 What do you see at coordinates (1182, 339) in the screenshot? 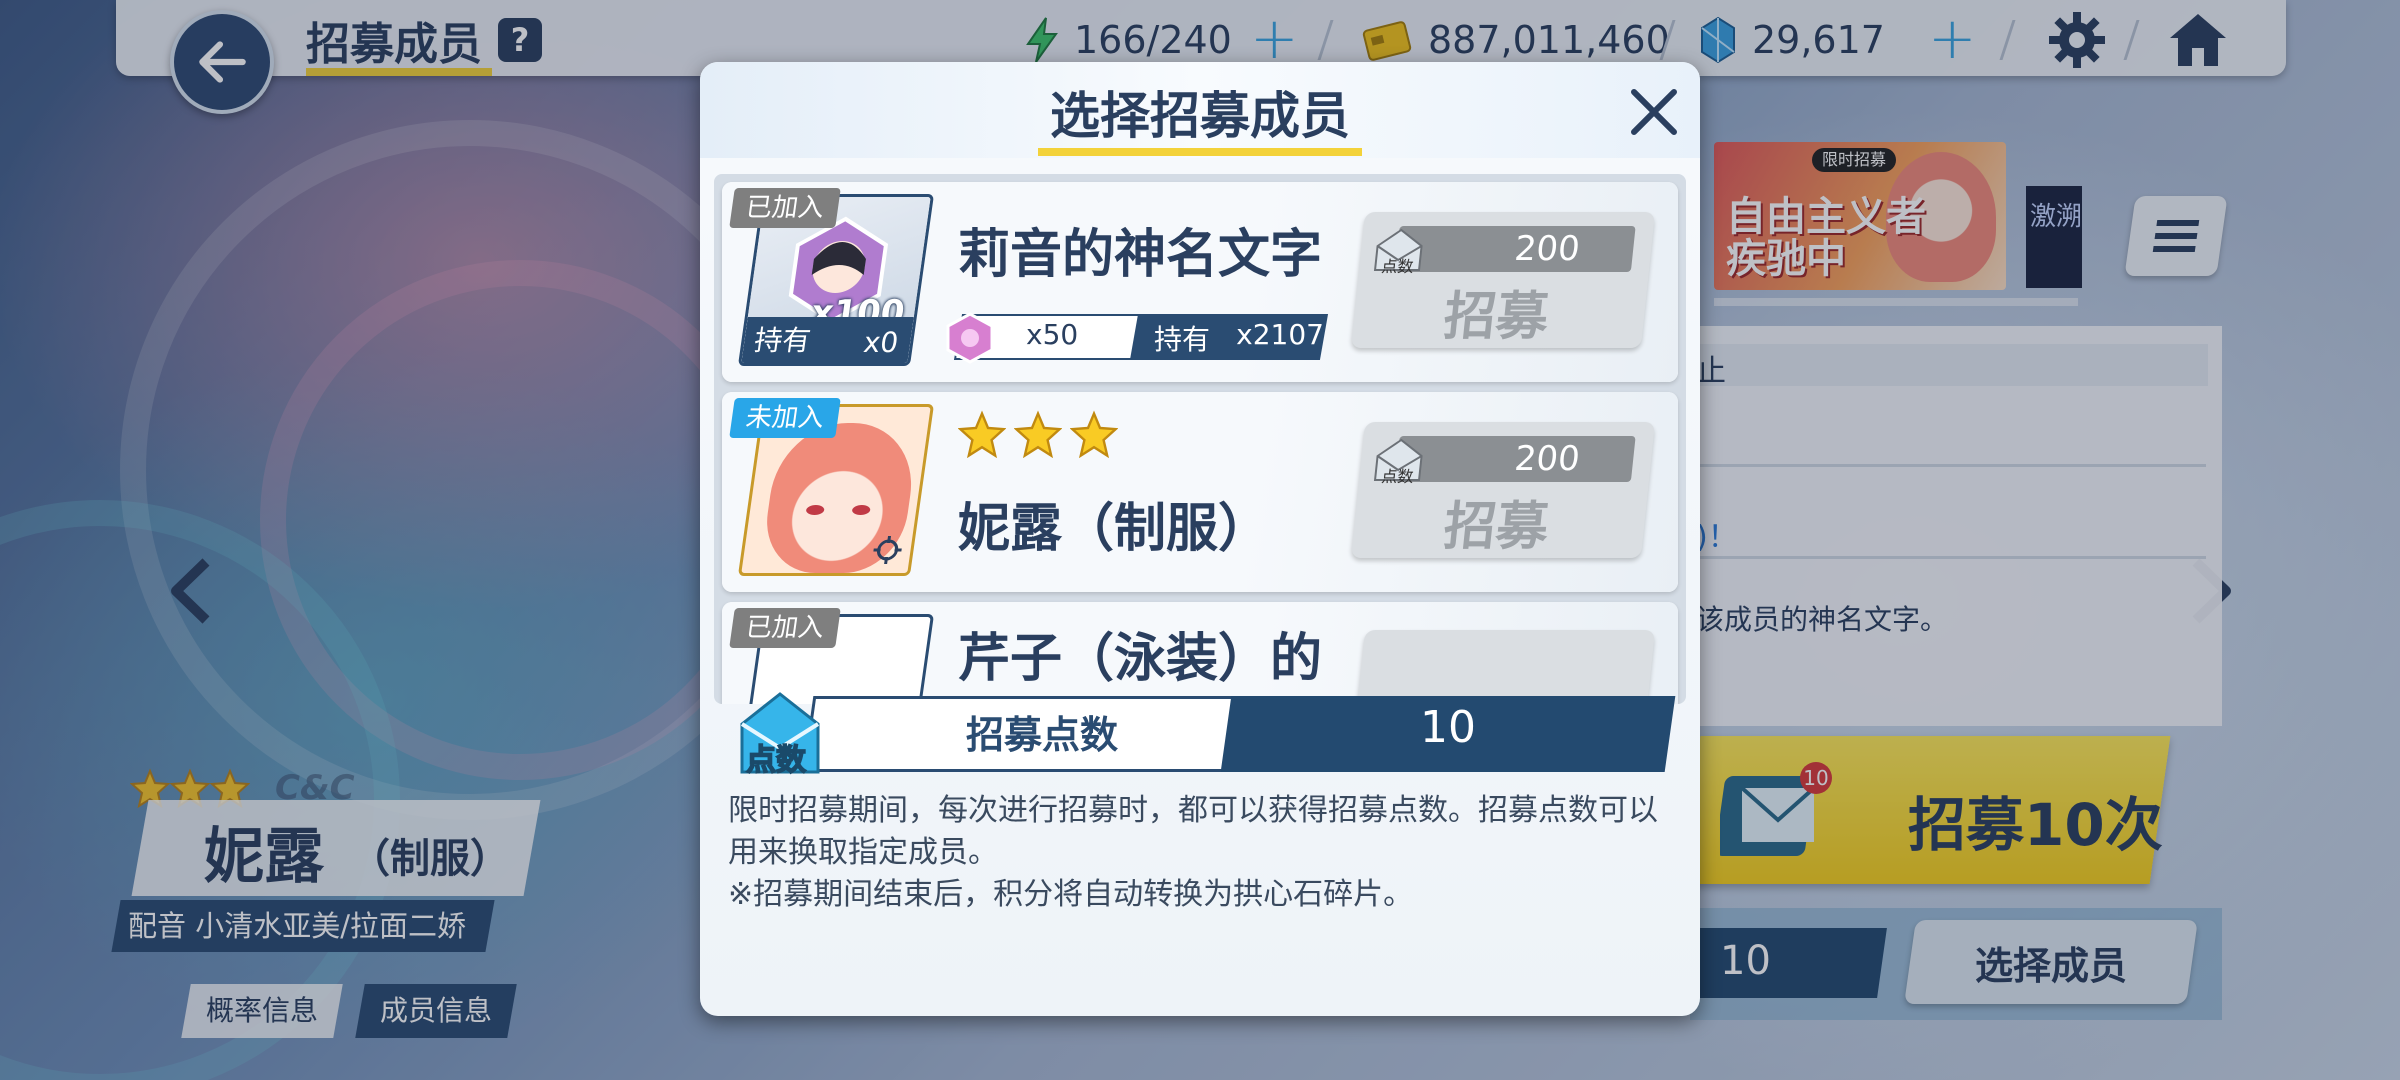
I see `hold-label: 持有` at bounding box center [1182, 339].